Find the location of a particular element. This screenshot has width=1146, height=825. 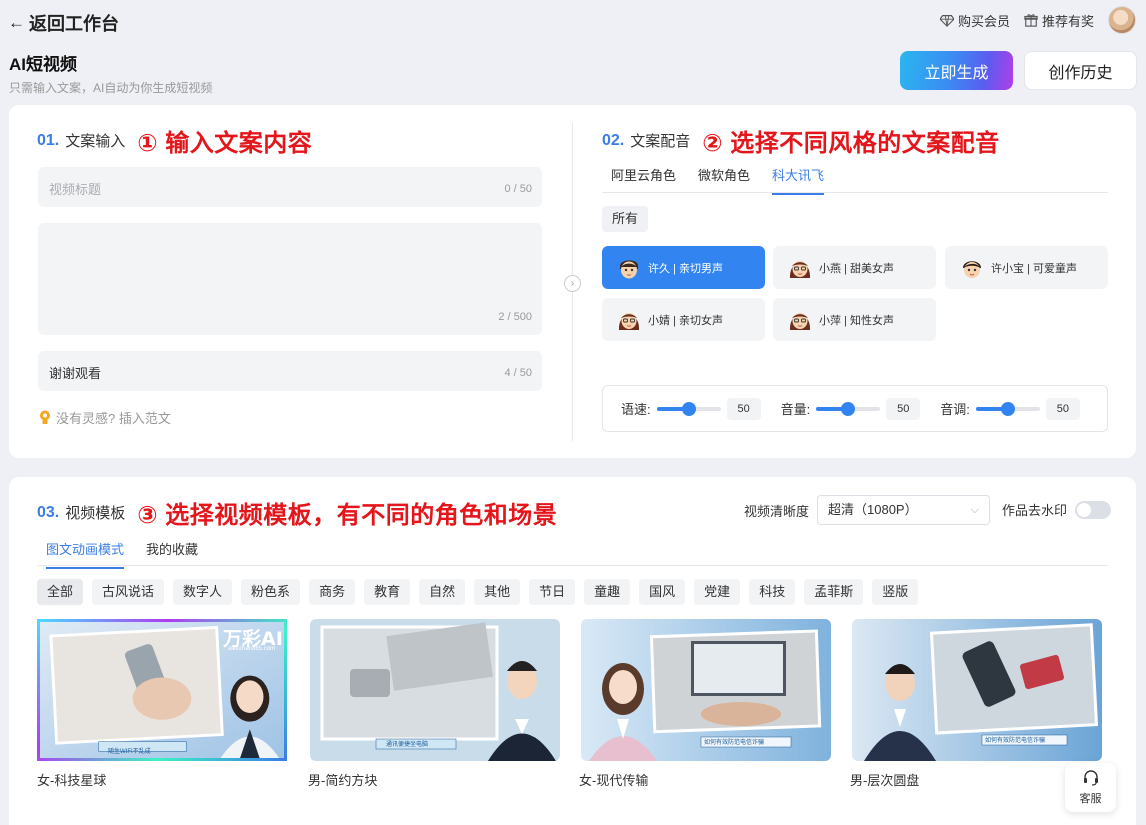

page-header: AI短视频 只需输入文案，AI自动为你生成短视频 is located at coordinates (110, 73).